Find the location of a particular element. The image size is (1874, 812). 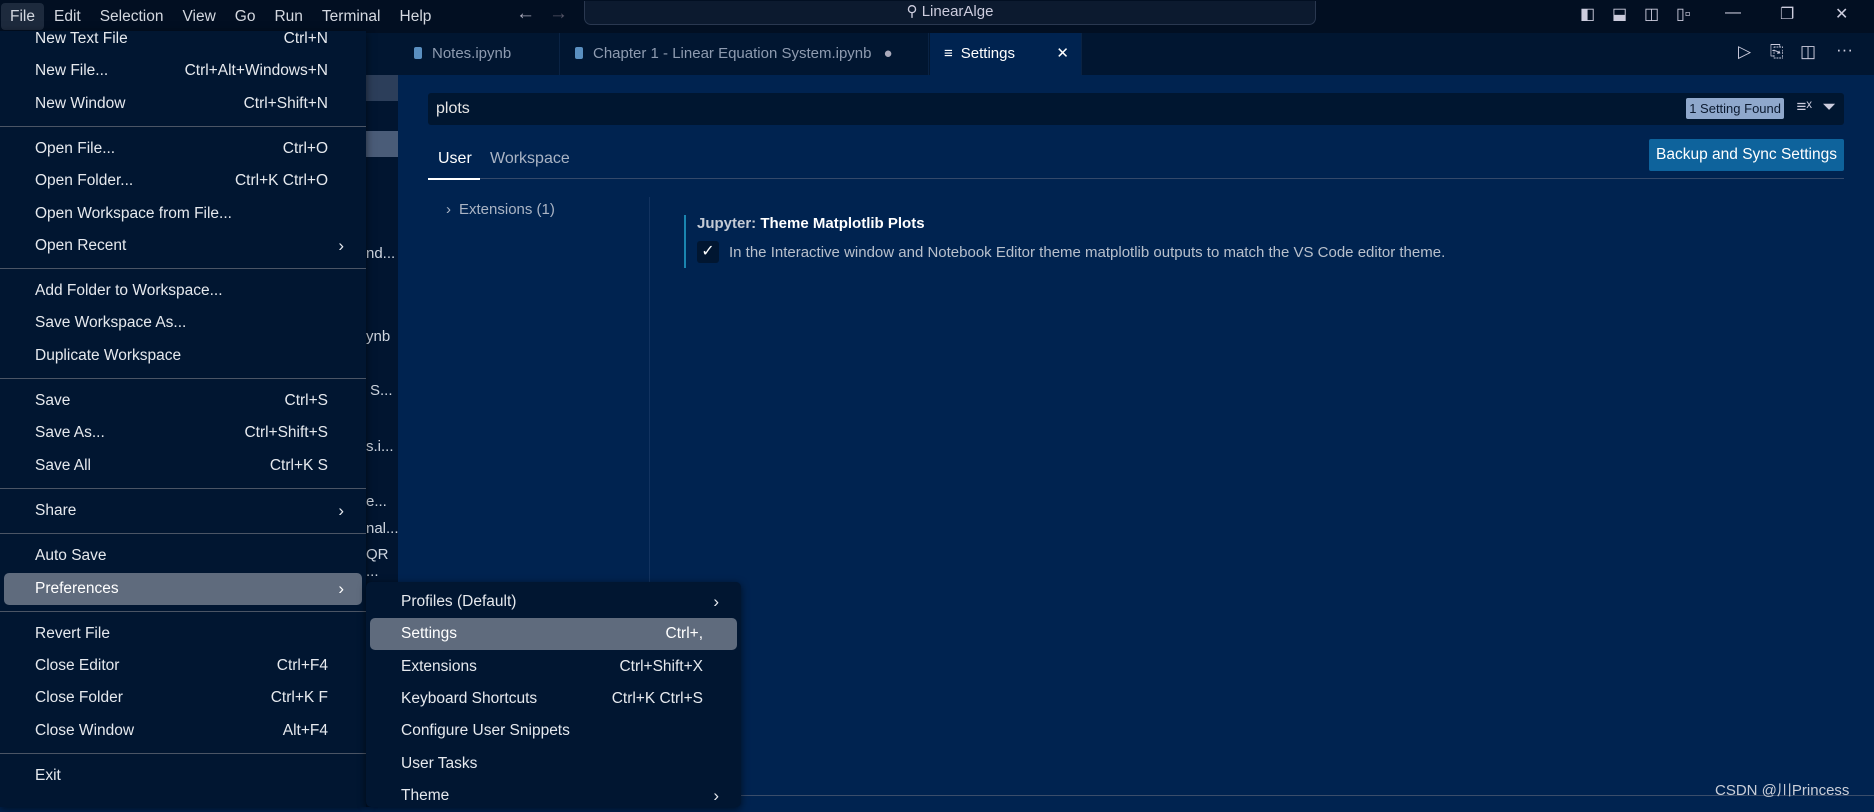

pref-menu-profiles-default: Profiles (Default) › is located at coordinates (553, 602).